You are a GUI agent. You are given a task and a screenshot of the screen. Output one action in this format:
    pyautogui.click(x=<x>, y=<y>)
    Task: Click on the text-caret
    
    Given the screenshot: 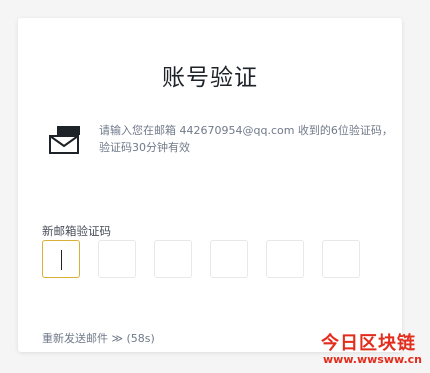 What is the action you would take?
    pyautogui.click(x=61, y=260)
    